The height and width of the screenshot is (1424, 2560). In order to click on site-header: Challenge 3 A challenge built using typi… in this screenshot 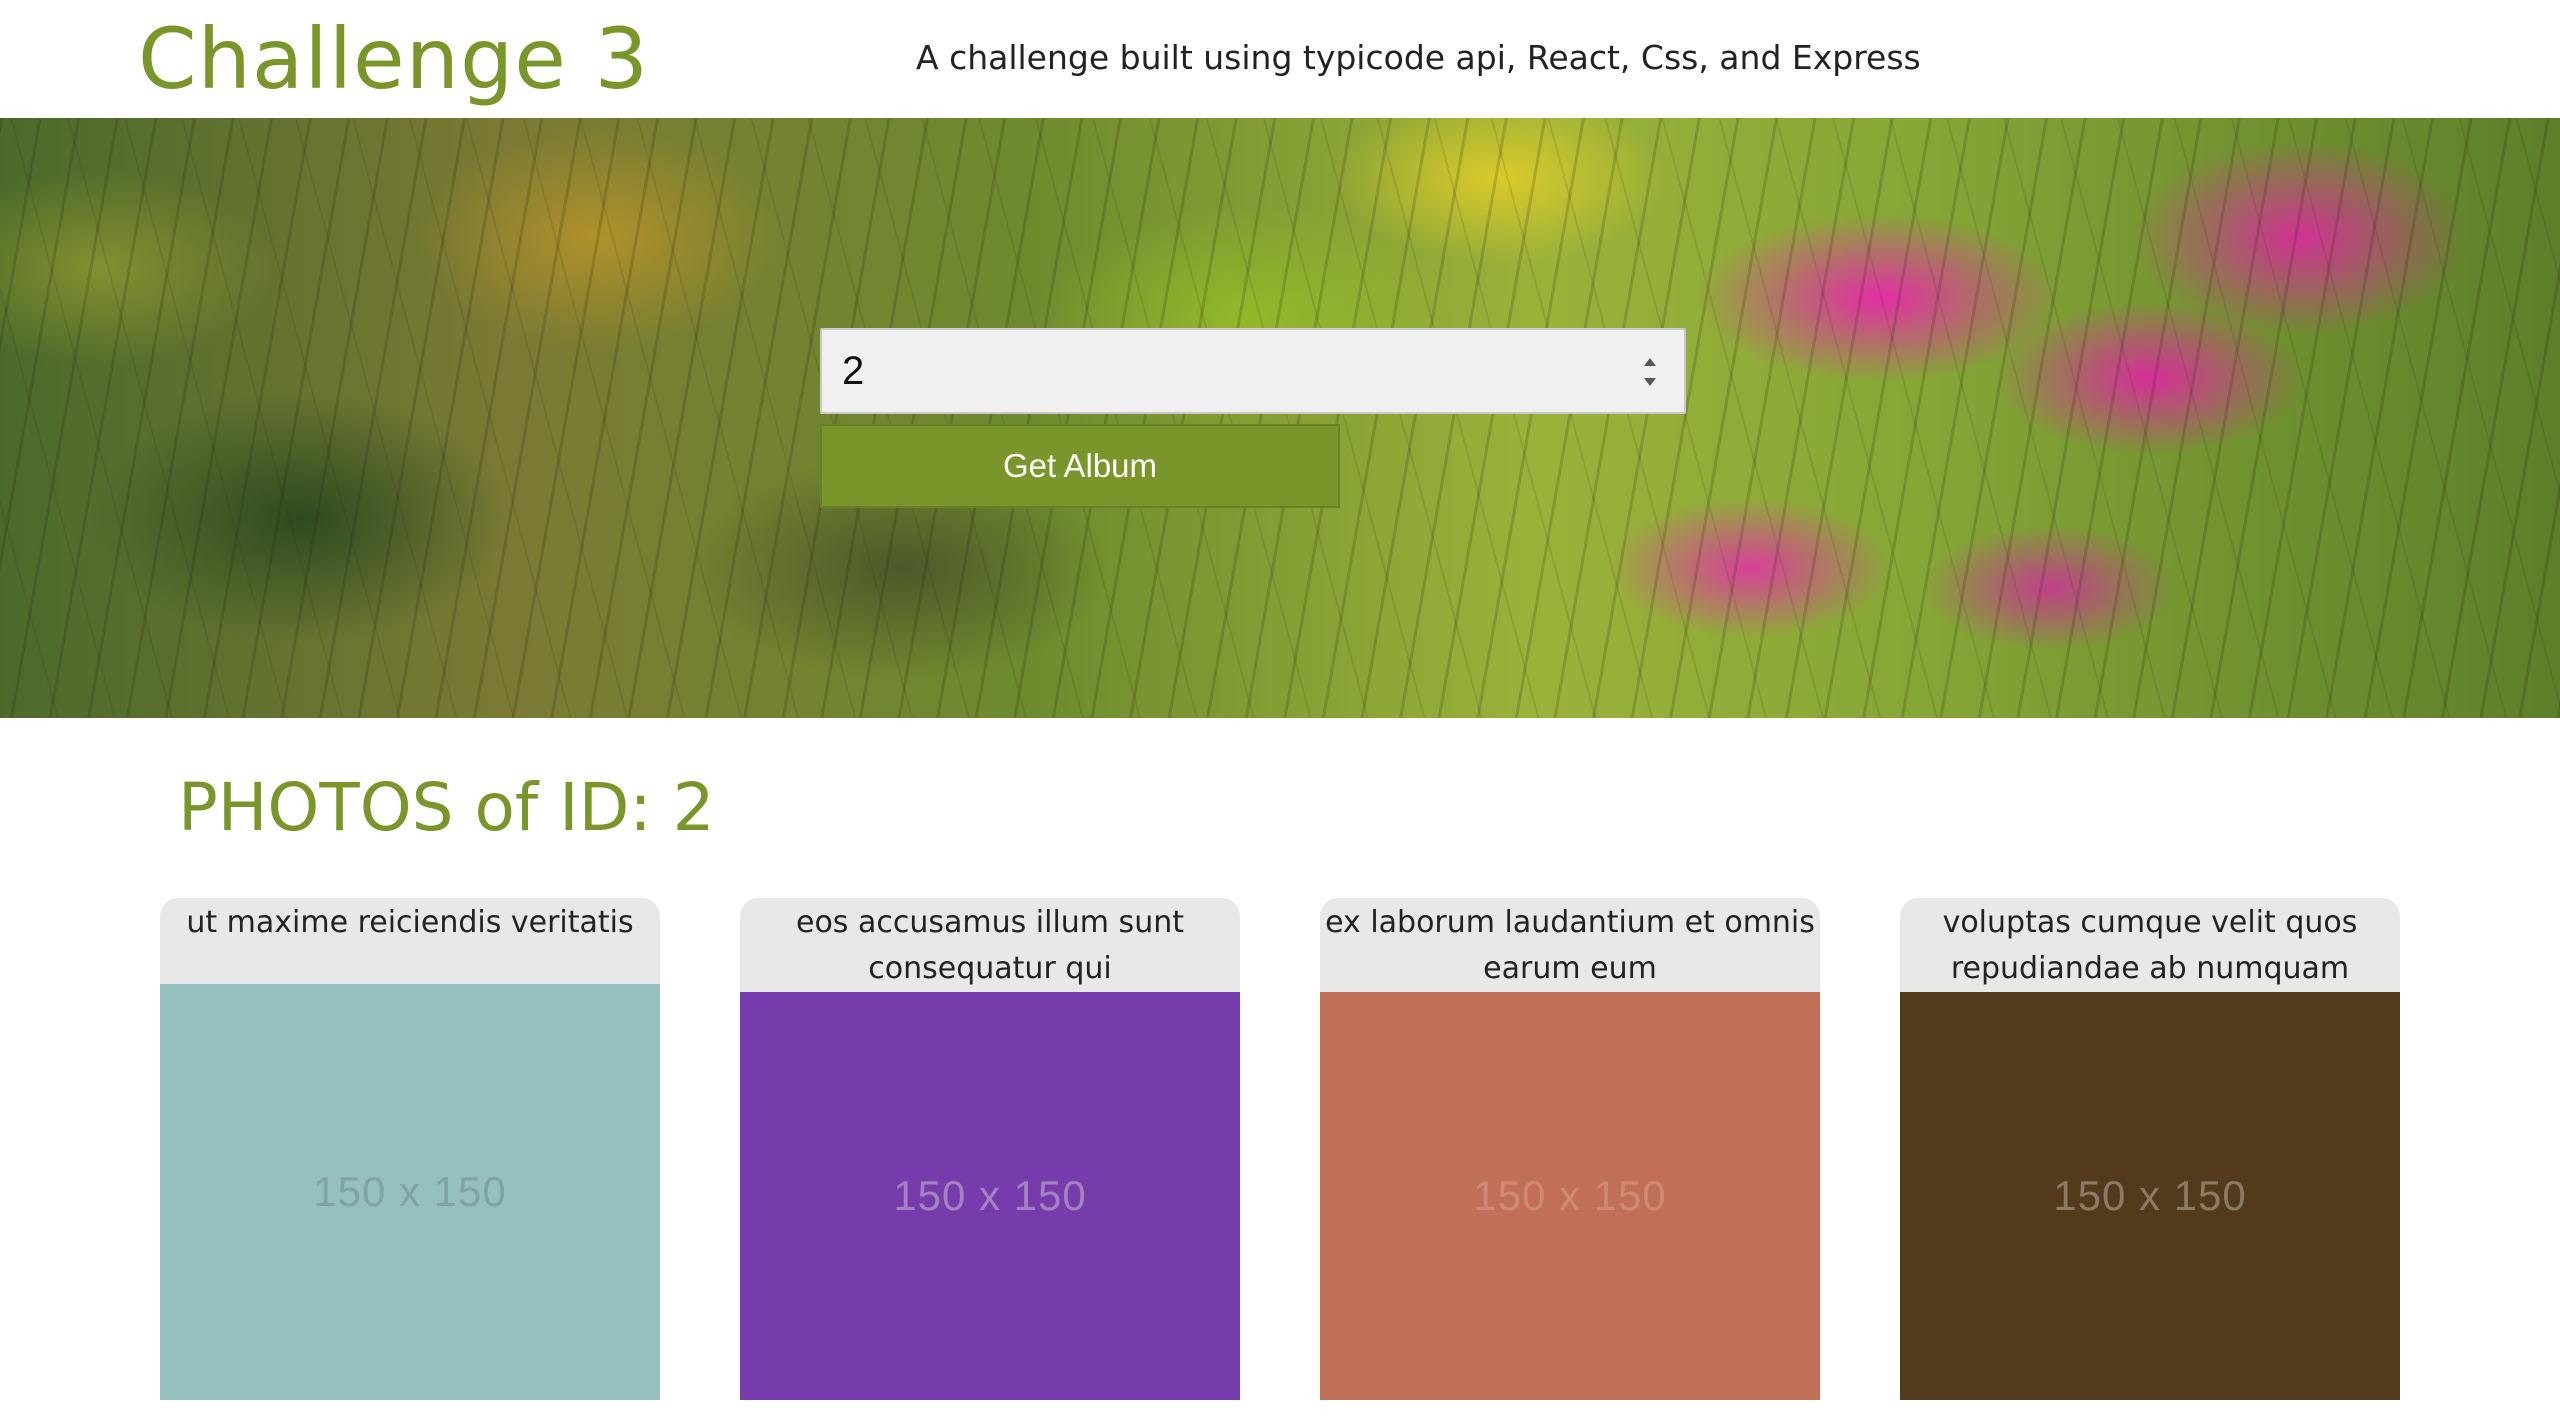, I will do `click(1280, 59)`.